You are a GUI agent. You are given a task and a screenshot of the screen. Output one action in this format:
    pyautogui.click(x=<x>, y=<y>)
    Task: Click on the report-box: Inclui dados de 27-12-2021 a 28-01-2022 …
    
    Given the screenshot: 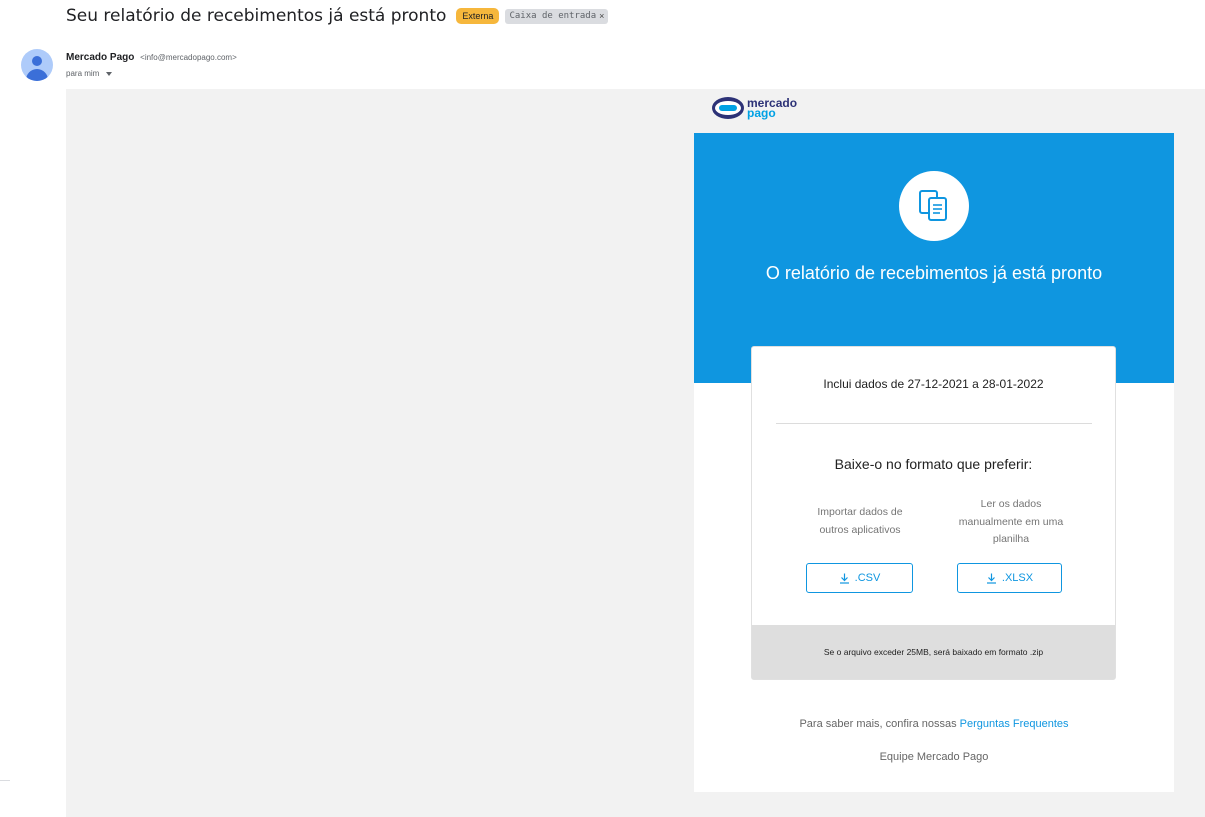 What is the action you would take?
    pyautogui.click(x=933, y=513)
    